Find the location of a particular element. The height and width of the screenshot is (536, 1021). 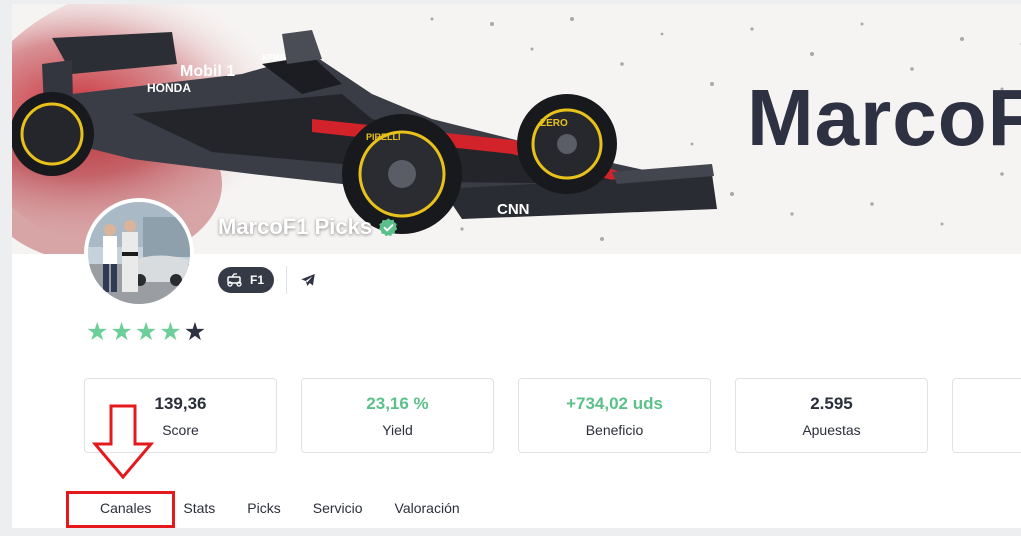

rating-stars: ★ ★ ★ ★ ★ is located at coordinates (146, 332).